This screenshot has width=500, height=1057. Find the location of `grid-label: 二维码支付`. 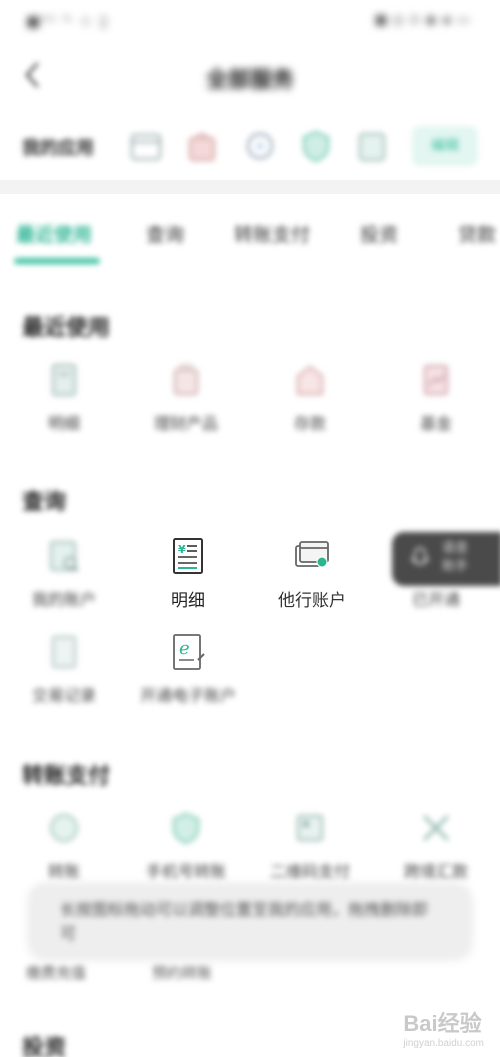

grid-label: 二维码支付 is located at coordinates (309, 871).